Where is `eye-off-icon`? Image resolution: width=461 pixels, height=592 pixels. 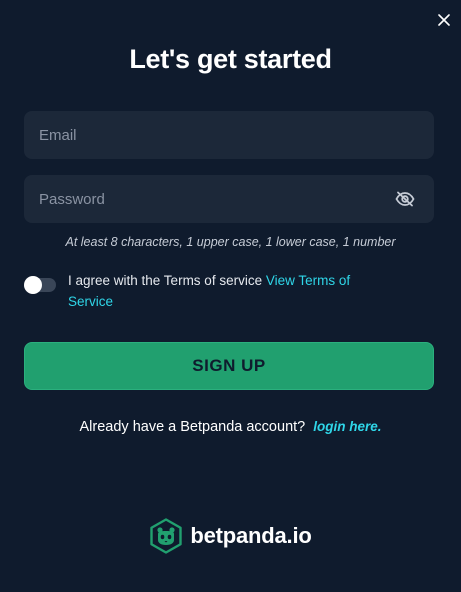 eye-off-icon is located at coordinates (405, 199).